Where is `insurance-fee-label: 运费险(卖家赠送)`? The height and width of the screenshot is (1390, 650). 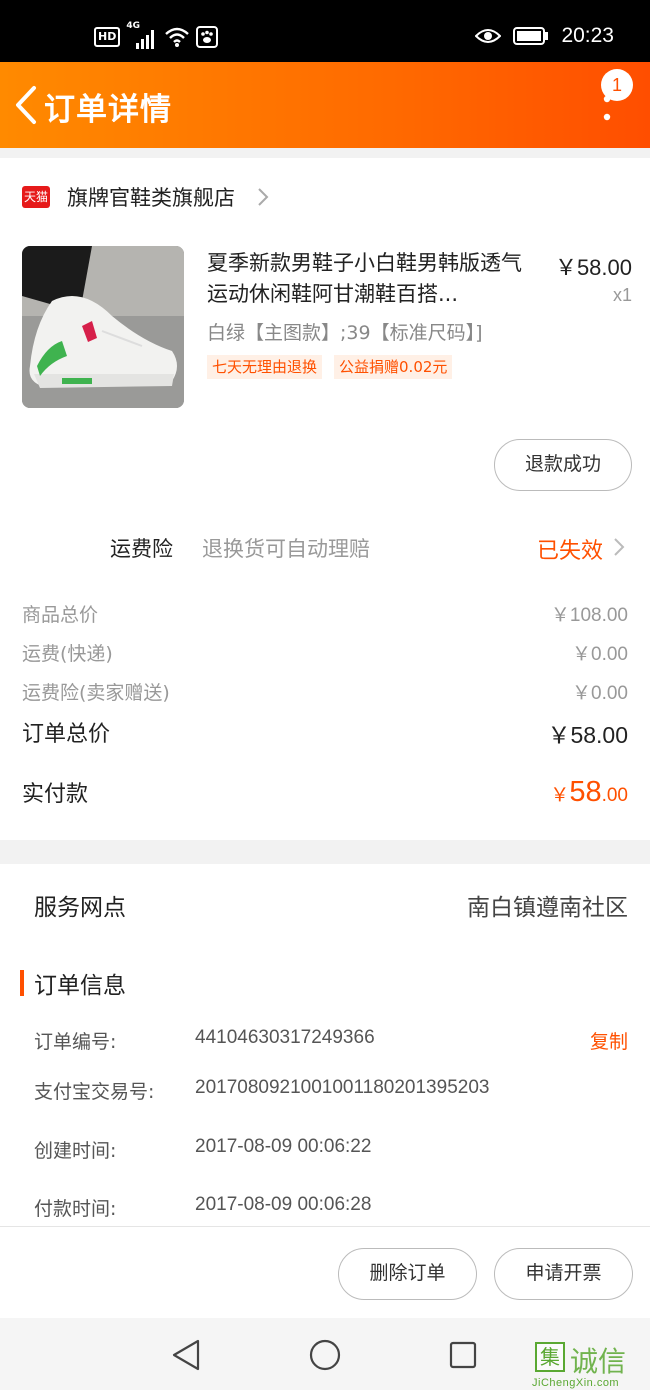 insurance-fee-label: 运费险(卖家赠送) is located at coordinates (96, 693).